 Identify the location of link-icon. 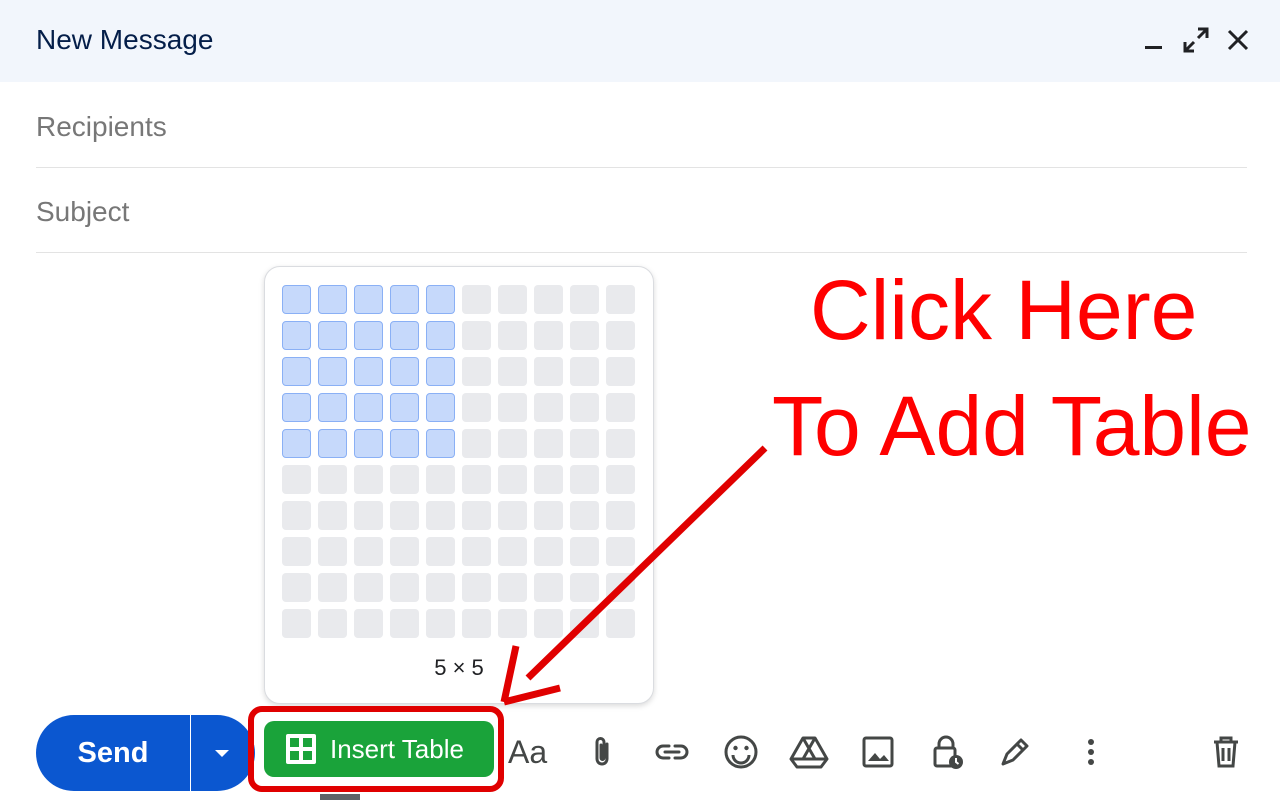
(672, 752).